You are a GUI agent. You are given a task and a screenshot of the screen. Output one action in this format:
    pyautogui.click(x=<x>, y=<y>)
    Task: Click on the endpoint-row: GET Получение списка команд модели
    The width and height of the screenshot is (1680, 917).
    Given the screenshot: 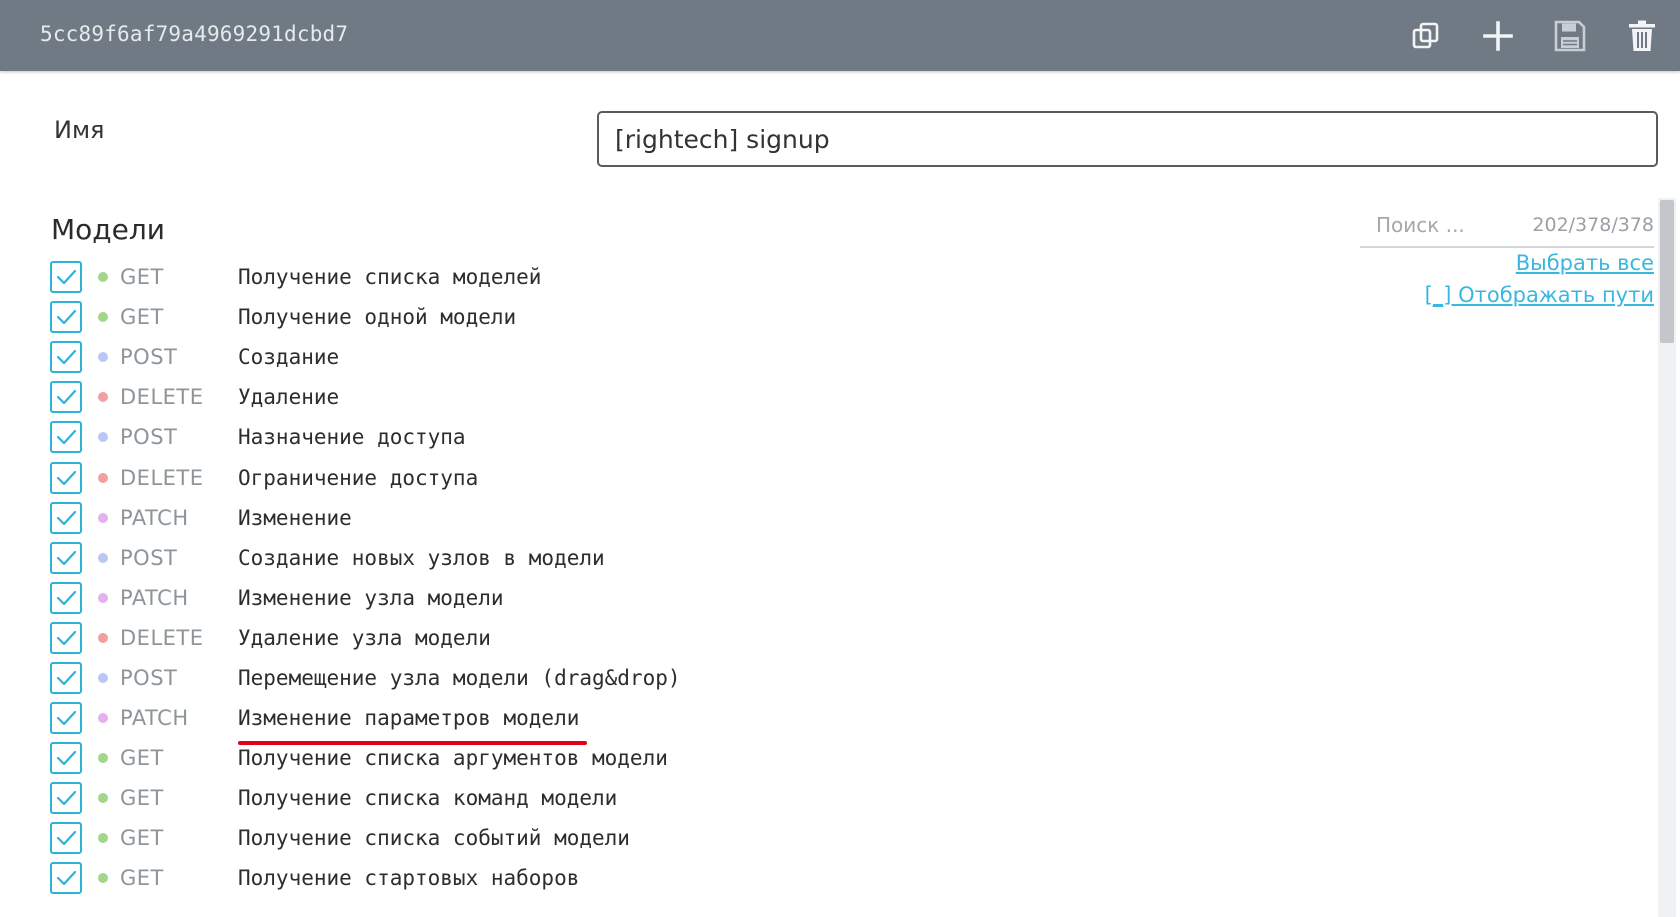 What is the action you would take?
    pyautogui.click(x=365, y=798)
    